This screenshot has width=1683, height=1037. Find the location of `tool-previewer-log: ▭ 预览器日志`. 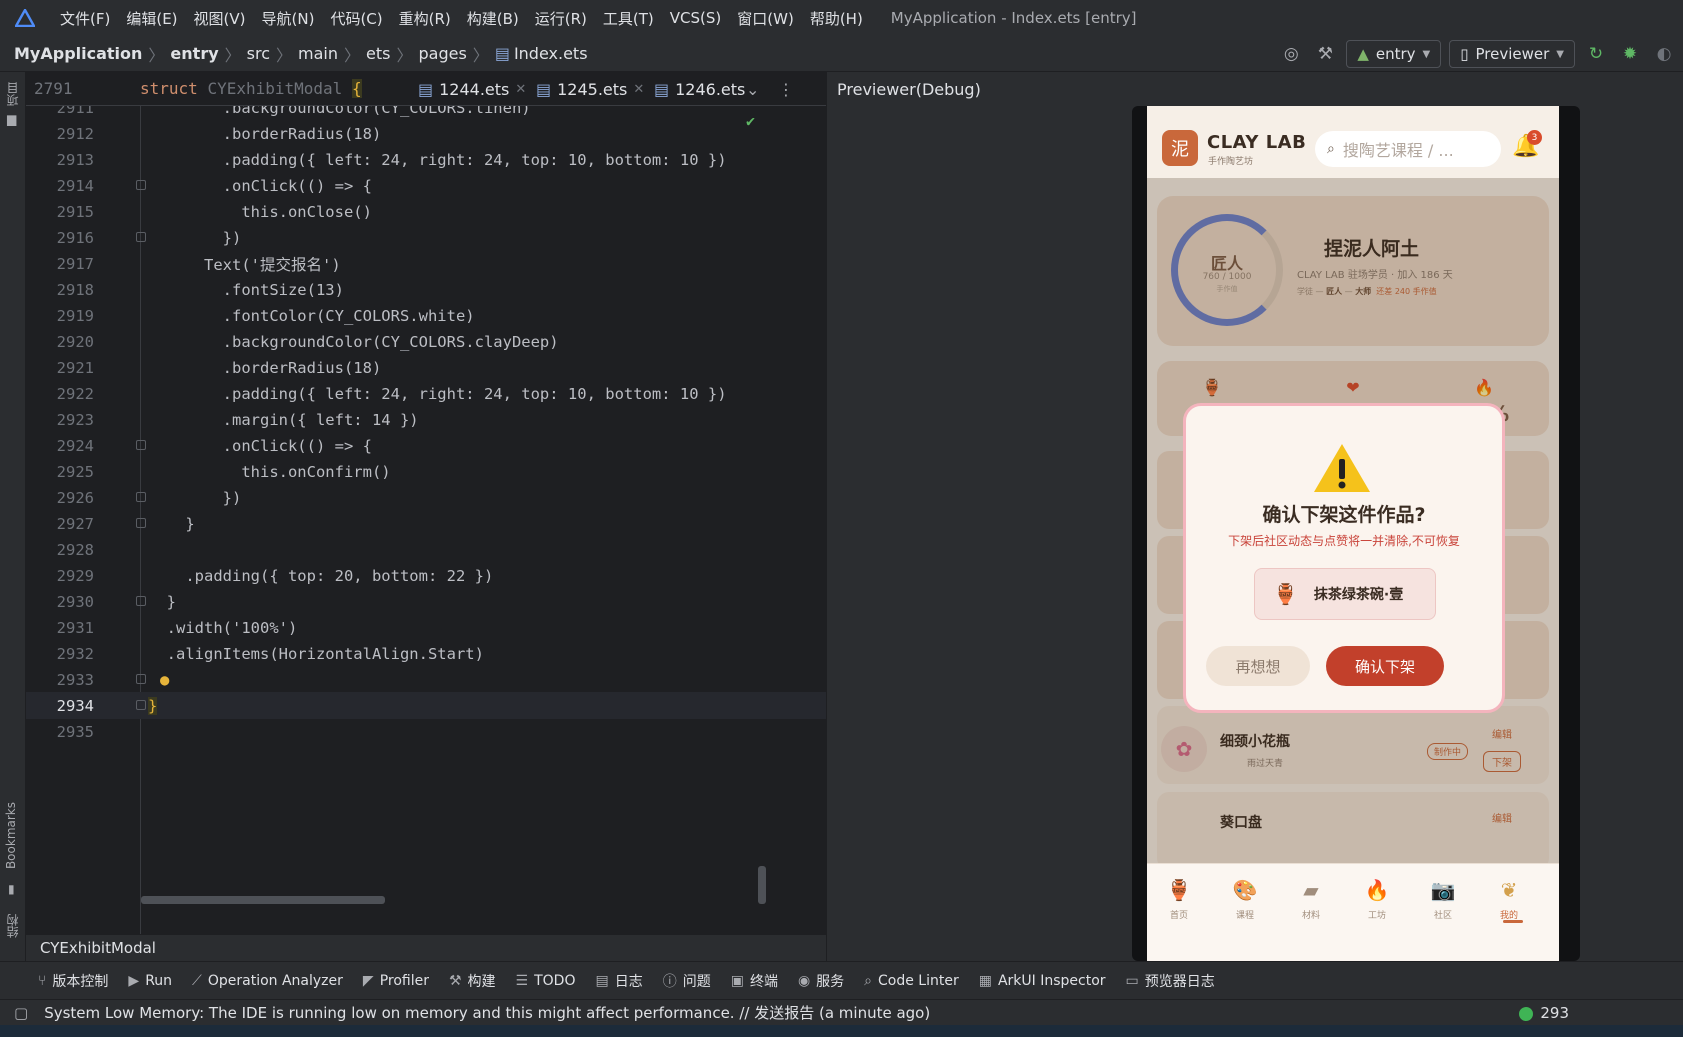

tool-previewer-log: ▭ 预览器日志 is located at coordinates (1170, 981).